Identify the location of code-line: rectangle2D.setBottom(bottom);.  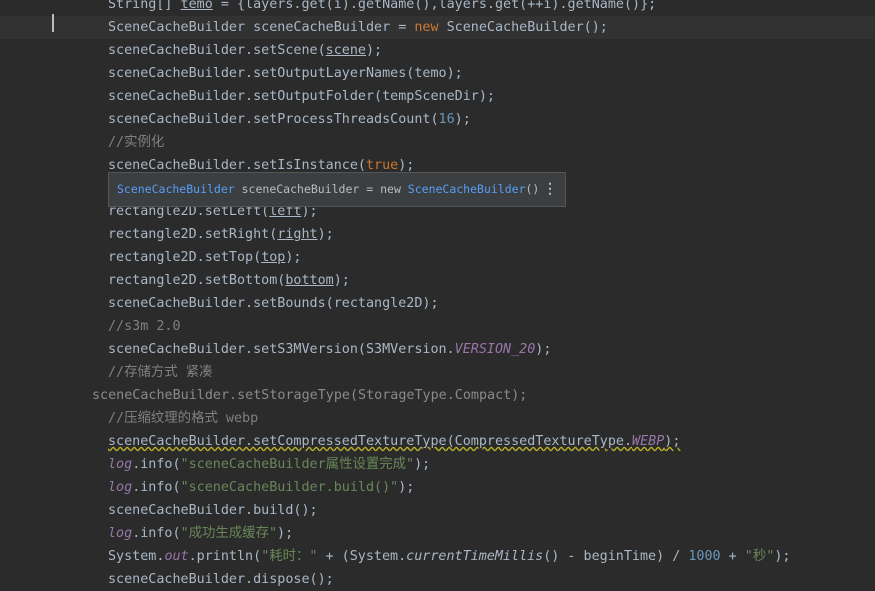
(437, 280).